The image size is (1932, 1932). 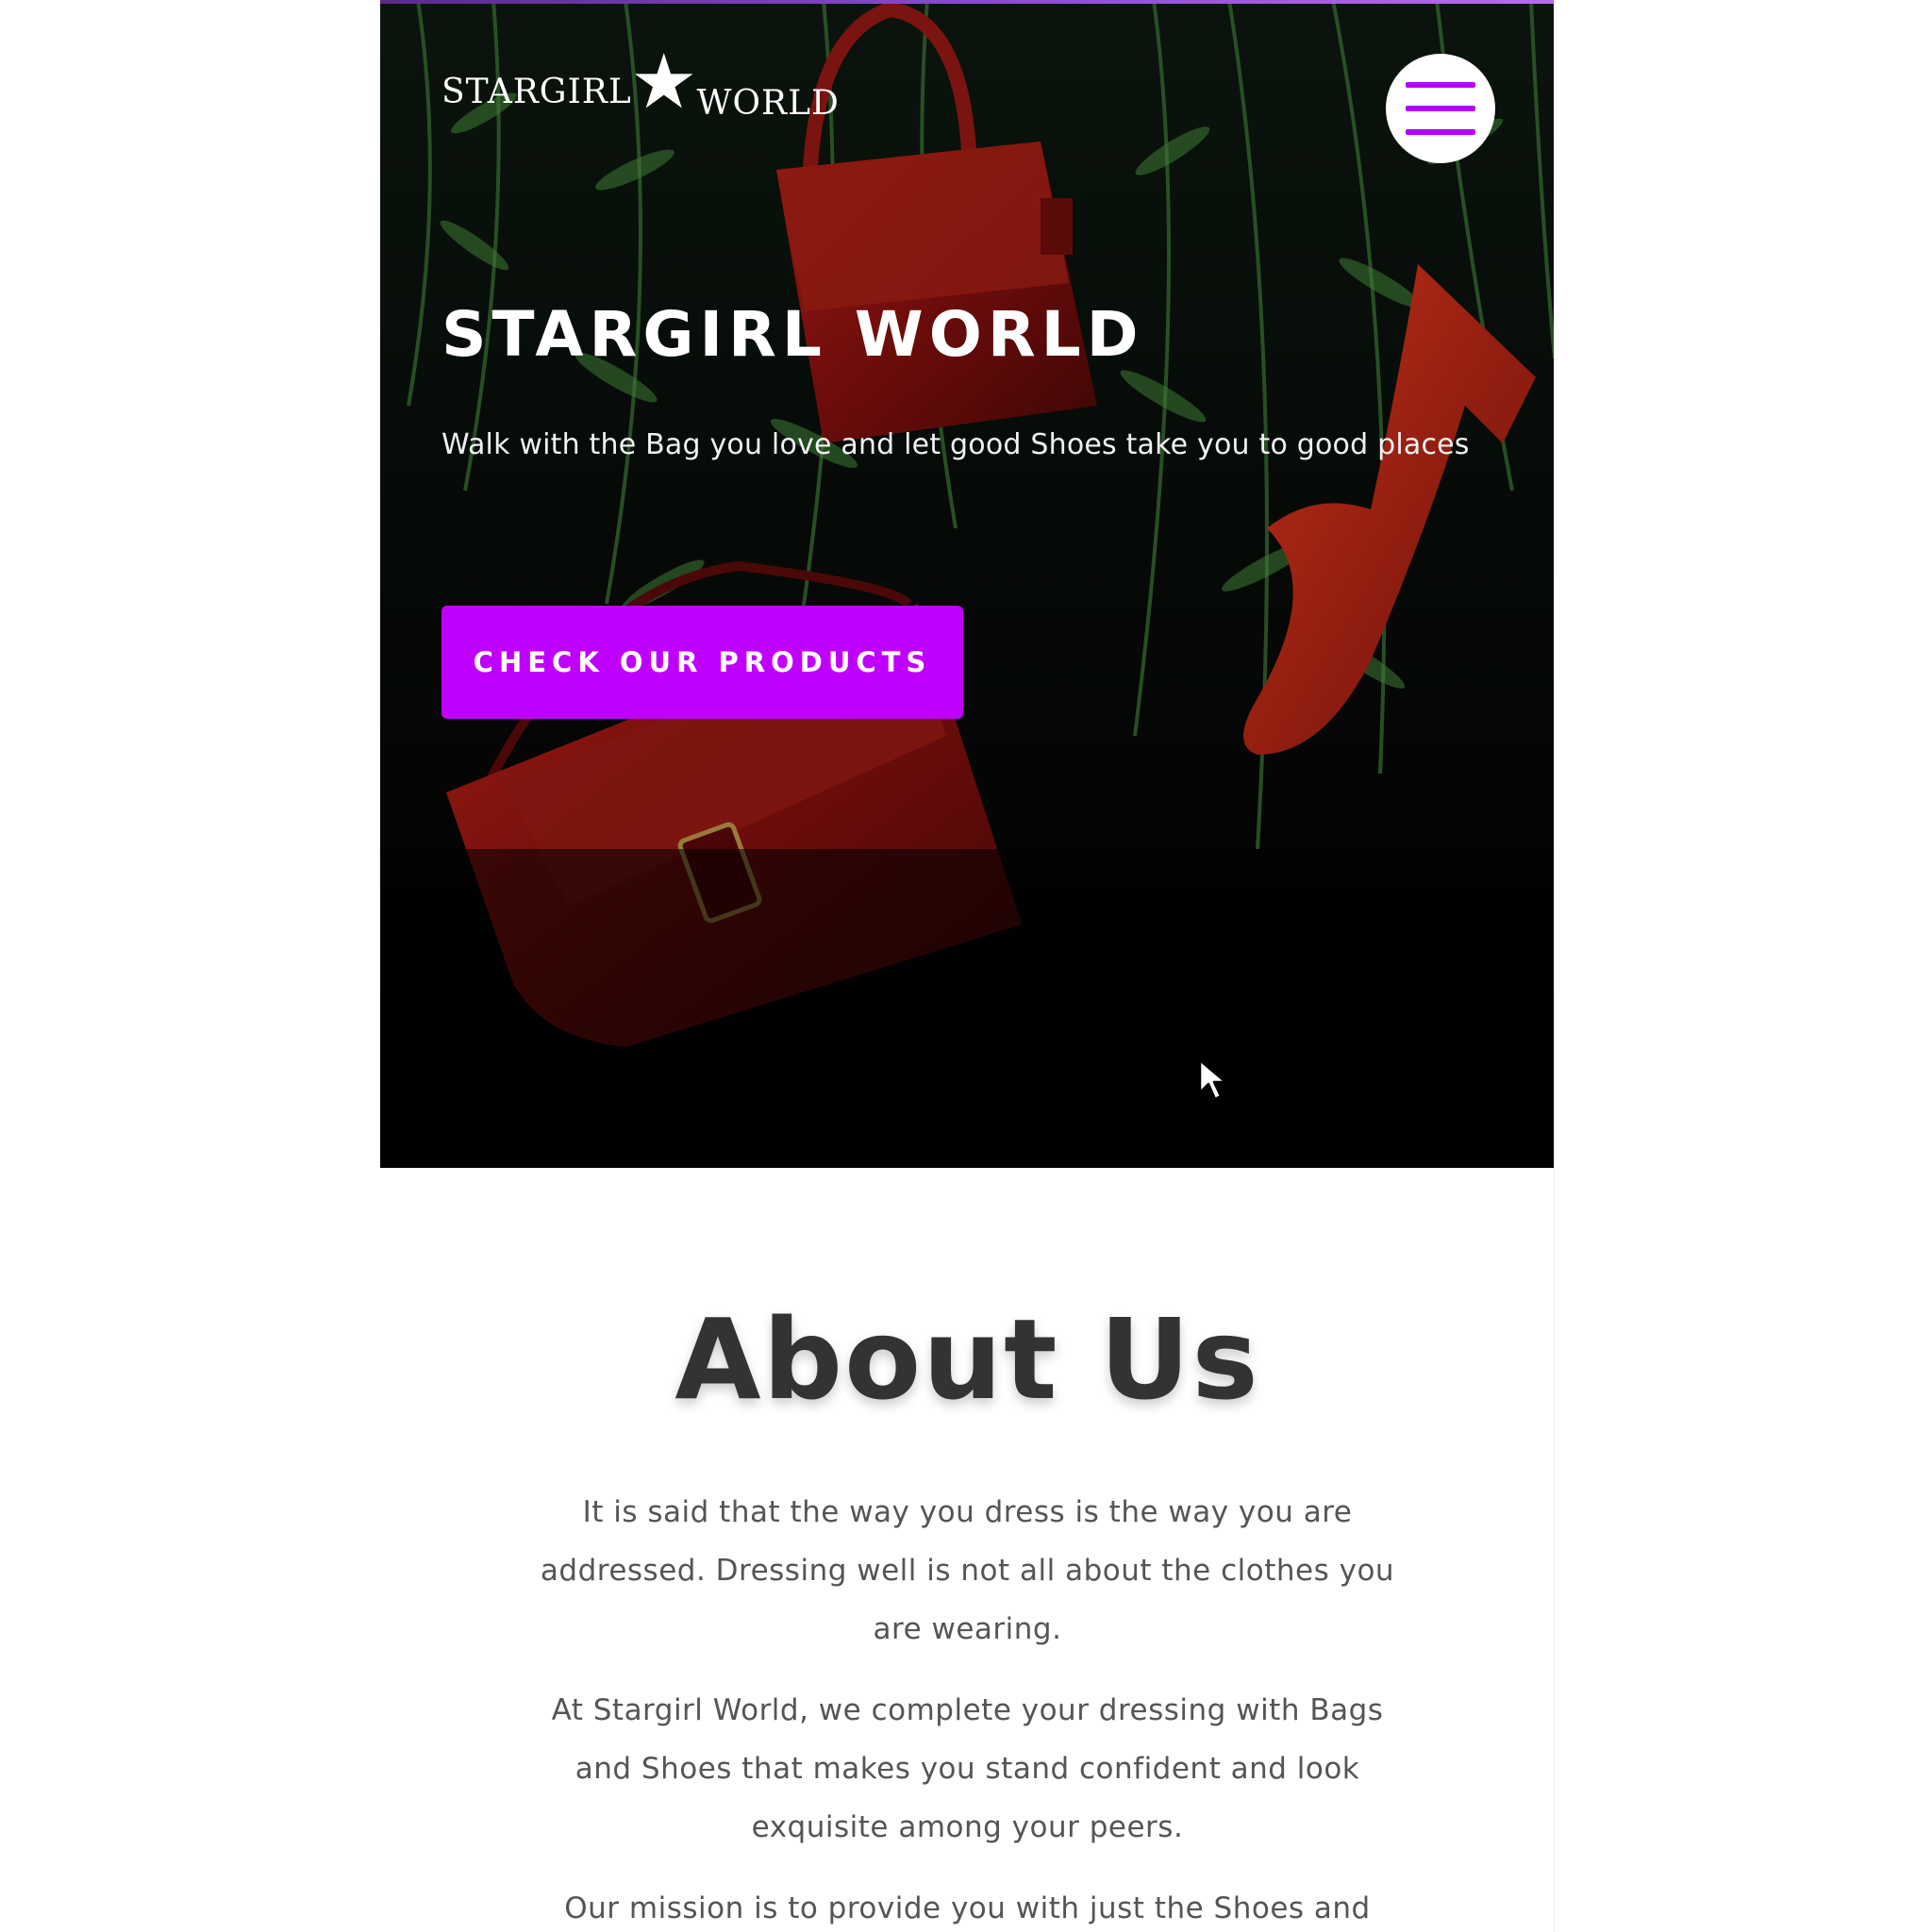 I want to click on star-icon: ★, so click(x=664, y=81).